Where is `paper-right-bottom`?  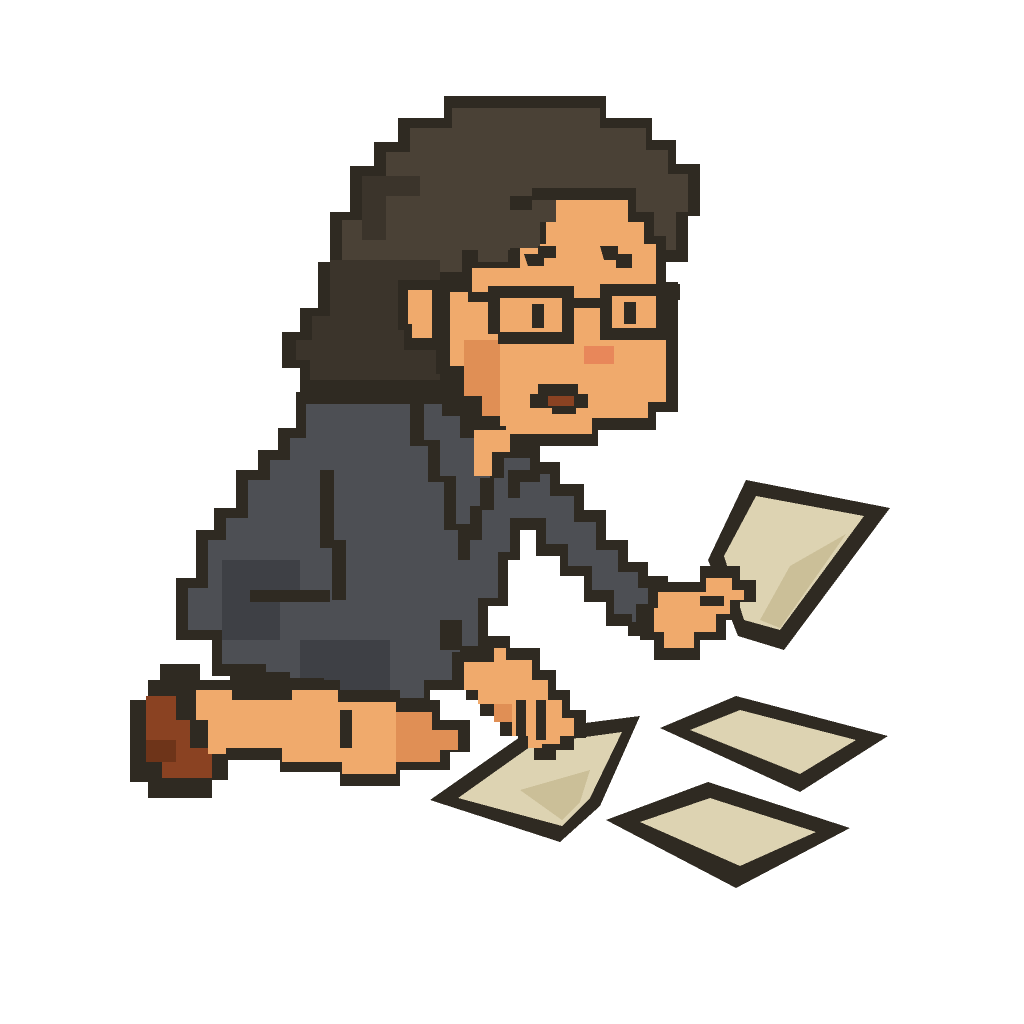
paper-right-bottom is located at coordinates (728, 835).